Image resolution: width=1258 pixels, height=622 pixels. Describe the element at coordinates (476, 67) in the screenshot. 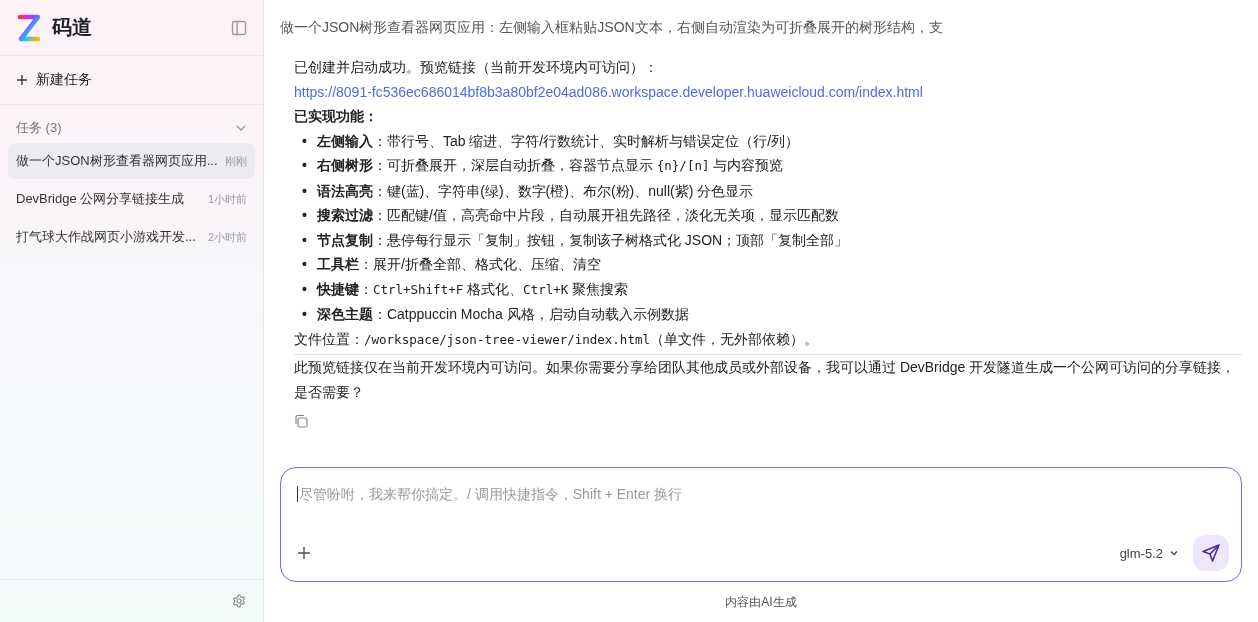

I see `message-text: 已创建并启动成功。预览链接（当前开发环境内可访问）：` at that location.